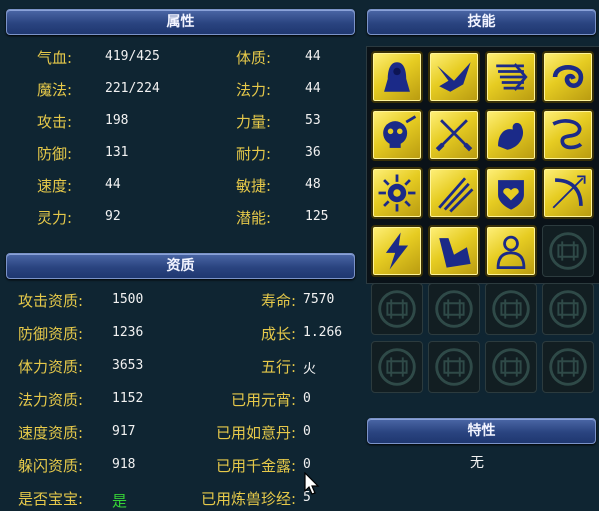 The image size is (599, 511). What do you see at coordinates (511, 77) in the screenshot?
I see `speed-lines-icon` at bounding box center [511, 77].